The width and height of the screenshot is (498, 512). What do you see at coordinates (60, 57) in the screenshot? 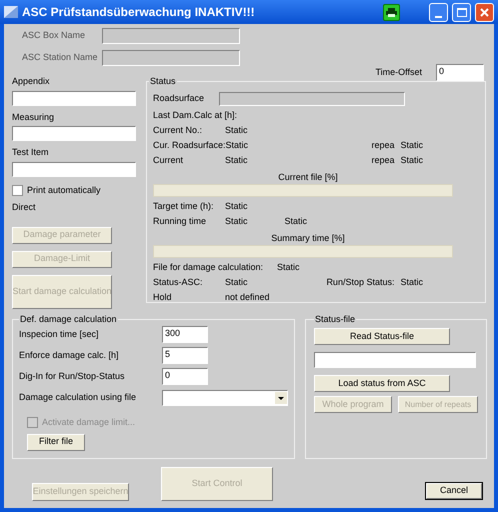
I see `field-label: ASC Station Name` at bounding box center [60, 57].